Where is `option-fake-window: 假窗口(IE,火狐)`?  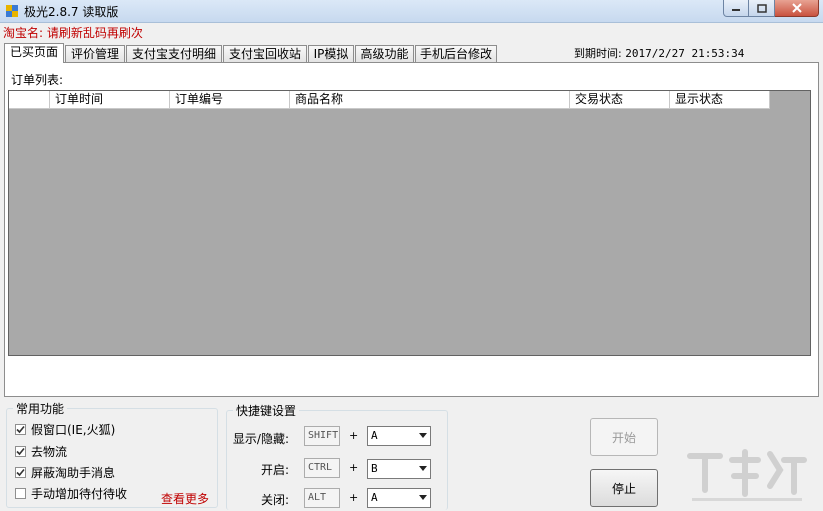 option-fake-window: 假窗口(IE,火狐) is located at coordinates (65, 429).